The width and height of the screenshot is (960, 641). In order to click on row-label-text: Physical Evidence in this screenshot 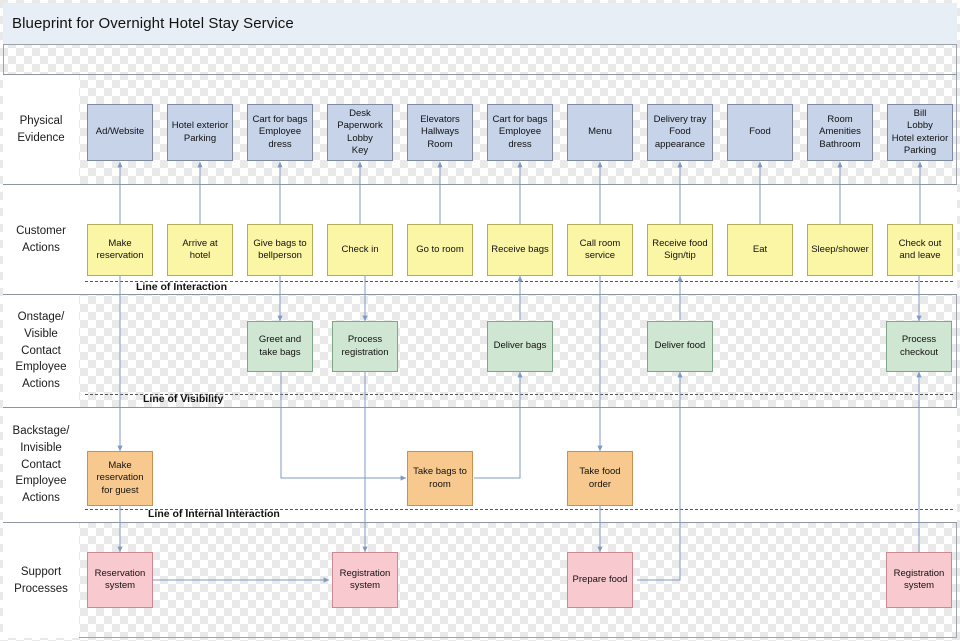, I will do `click(41, 129)`.